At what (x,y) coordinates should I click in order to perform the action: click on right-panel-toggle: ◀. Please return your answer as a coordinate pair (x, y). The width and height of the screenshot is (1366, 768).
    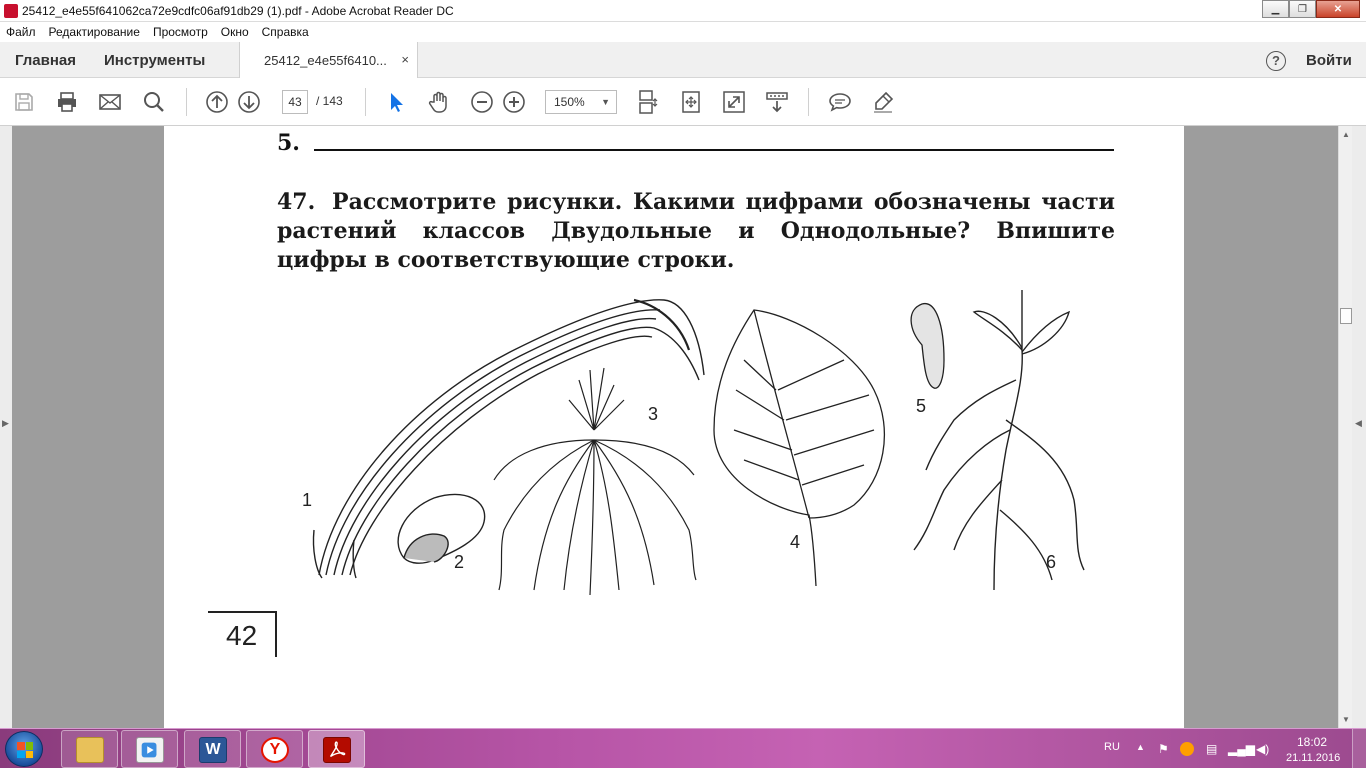
    Looking at the image, I should click on (1359, 427).